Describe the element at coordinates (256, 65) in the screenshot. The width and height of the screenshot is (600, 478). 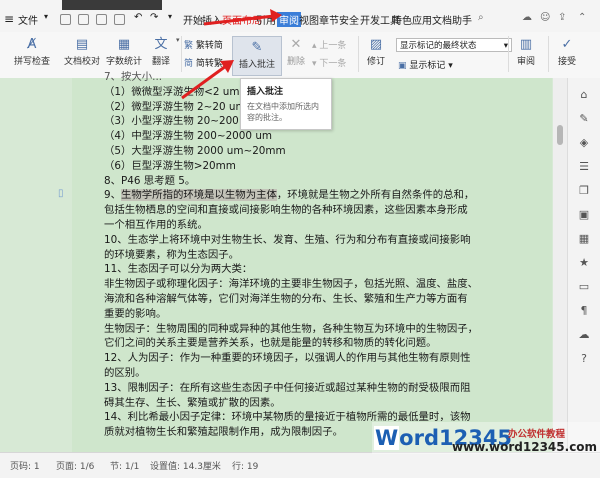
I see `insert-comment-label: 插入批注` at that location.